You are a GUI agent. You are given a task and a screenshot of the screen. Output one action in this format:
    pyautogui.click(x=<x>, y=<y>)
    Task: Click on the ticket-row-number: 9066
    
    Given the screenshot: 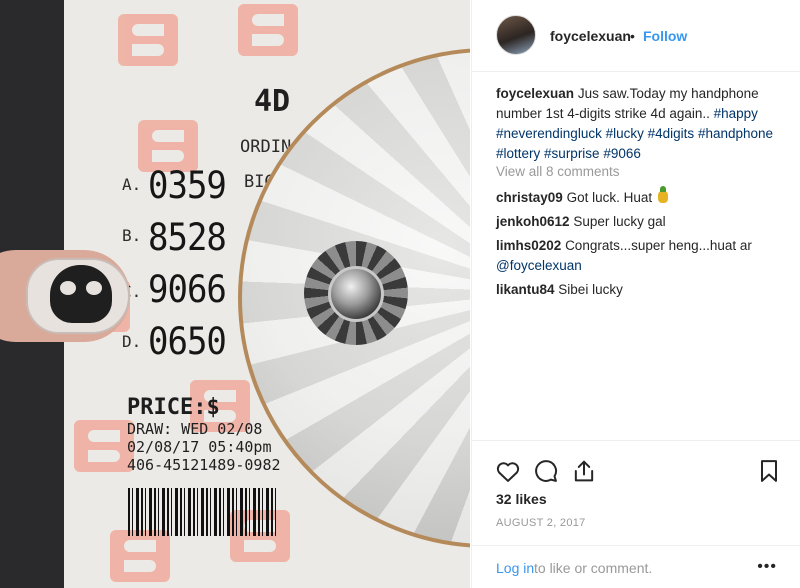 What is the action you would take?
    pyautogui.click(x=187, y=290)
    